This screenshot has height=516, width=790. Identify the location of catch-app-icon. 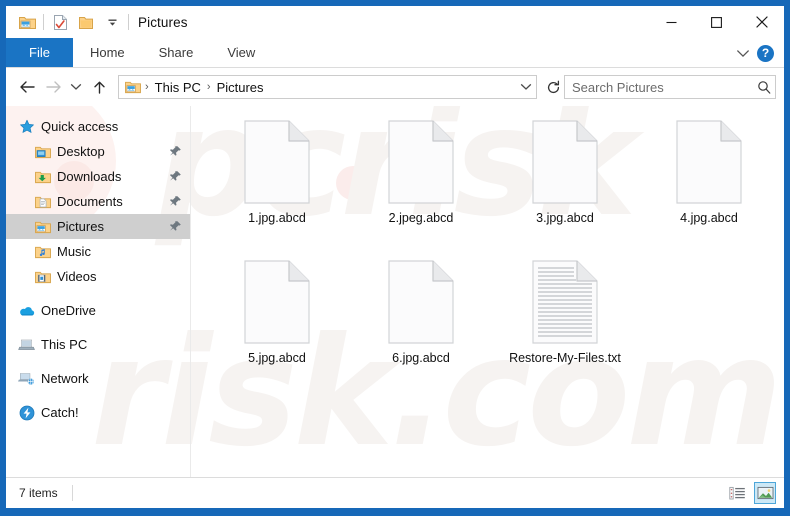
(26, 412).